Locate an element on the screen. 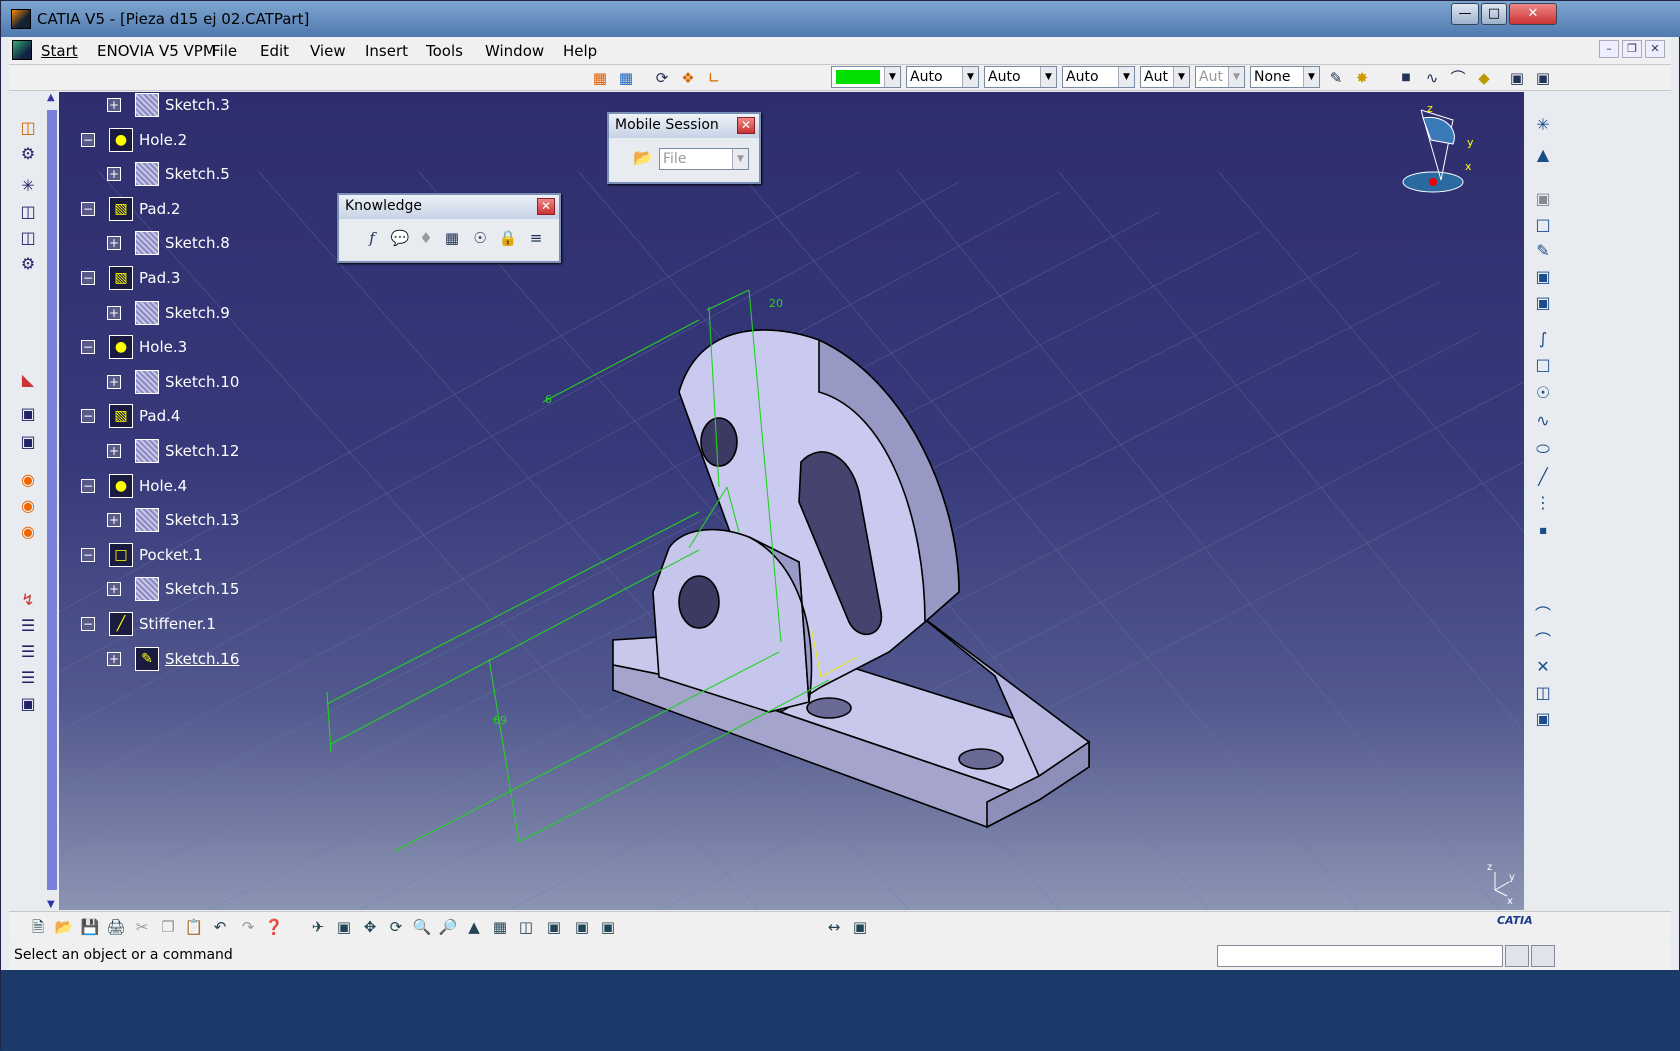 The width and height of the screenshot is (1680, 1051). trim-icon: ✕ is located at coordinates (1543, 667).